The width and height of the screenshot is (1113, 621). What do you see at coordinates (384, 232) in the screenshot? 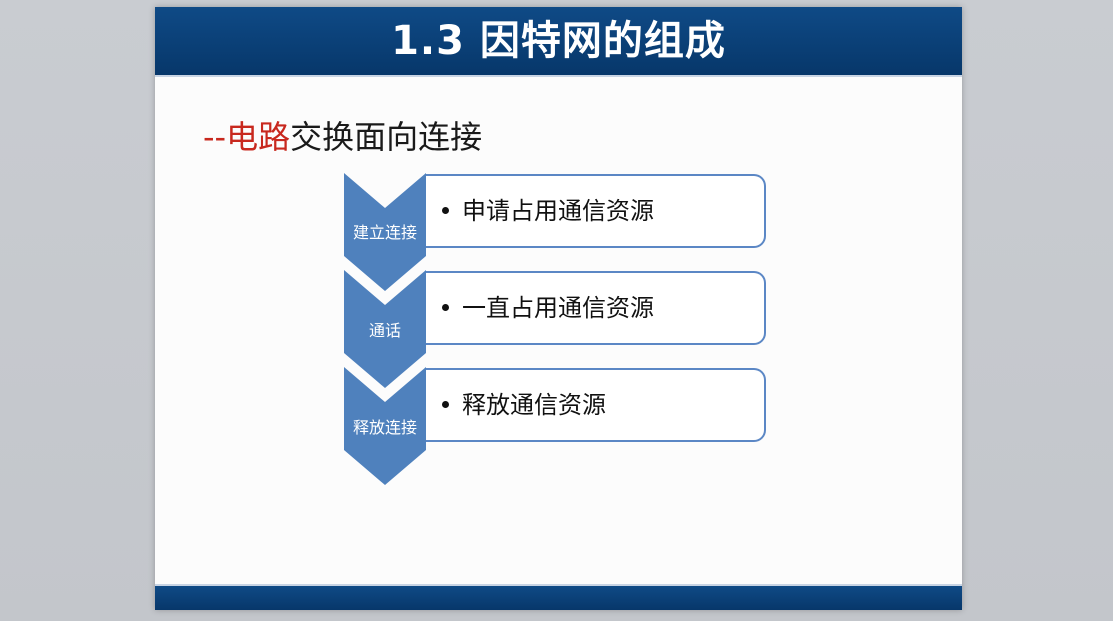
I see `chevron-label-step-1: 建立连接` at bounding box center [384, 232].